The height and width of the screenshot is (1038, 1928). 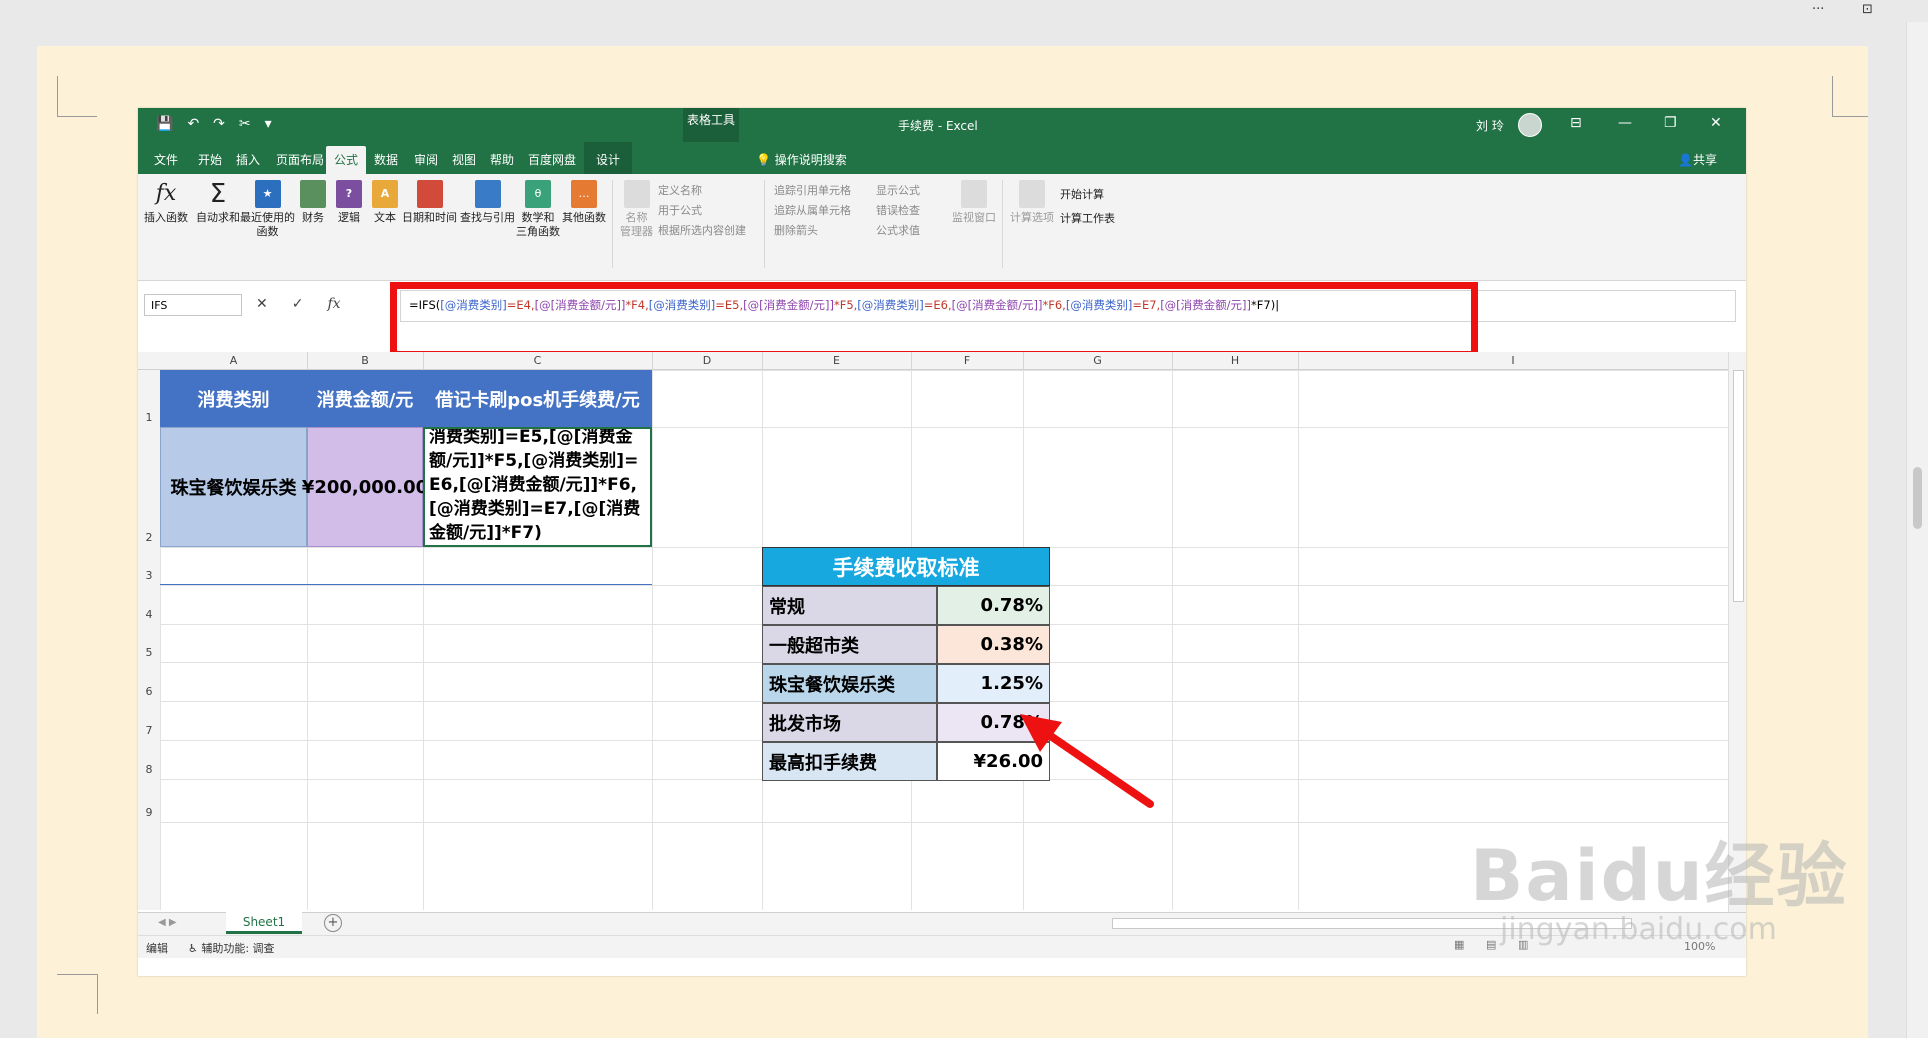 What do you see at coordinates (1917, 498) in the screenshot?
I see `viewer-scroll-thumb` at bounding box center [1917, 498].